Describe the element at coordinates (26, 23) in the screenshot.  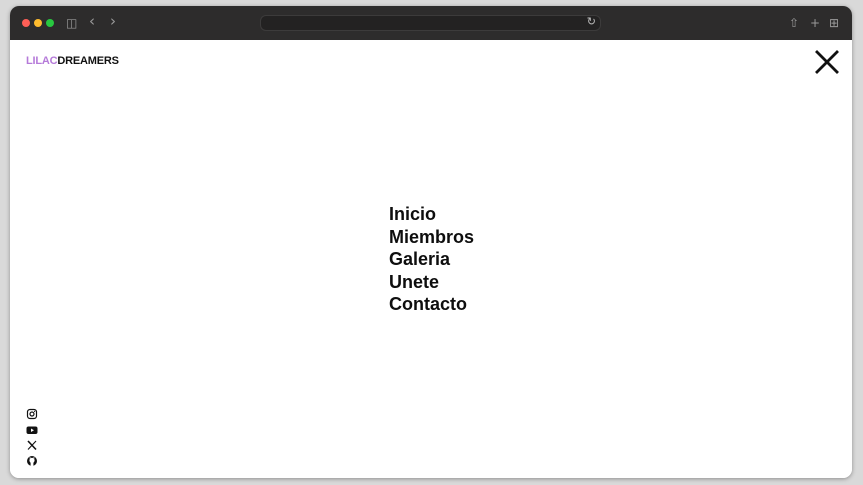
I see `window-close-button` at that location.